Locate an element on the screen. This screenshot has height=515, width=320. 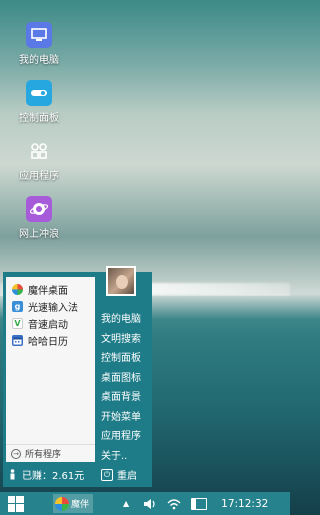
taskbar: 魔伴 ▲ 17:12:32 is located at coordinates (145, 503).